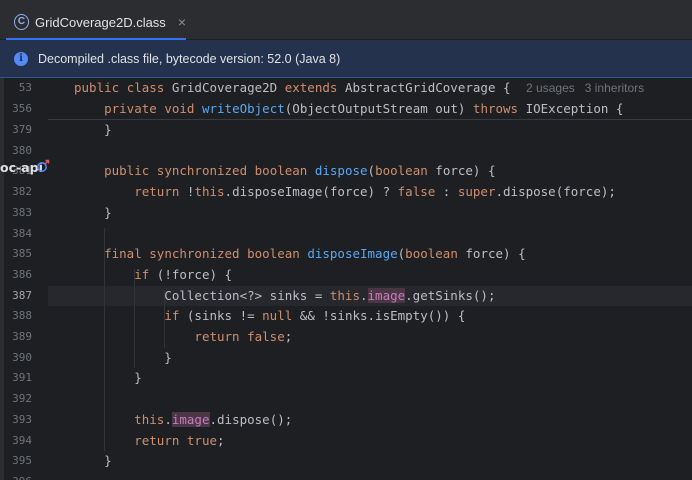 The image size is (692, 480). I want to click on line-number: 384, so click(22, 233).